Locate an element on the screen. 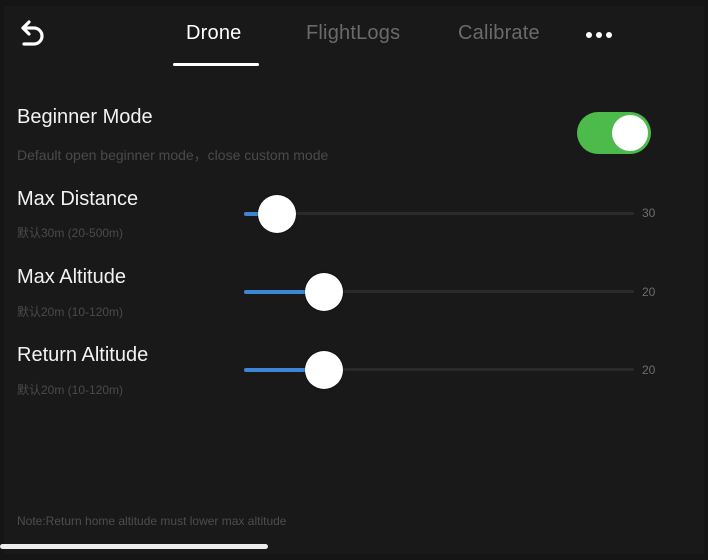 This screenshot has width=708, height=560. beginner-mode-title: Beginner Mode is located at coordinates (85, 117).